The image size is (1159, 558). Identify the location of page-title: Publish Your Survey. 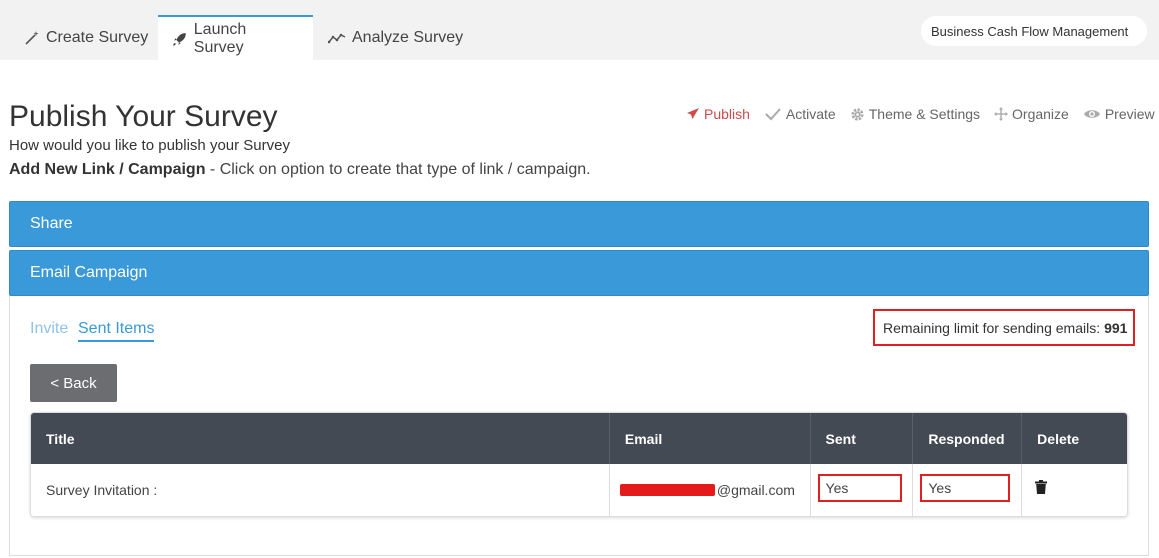
(143, 116).